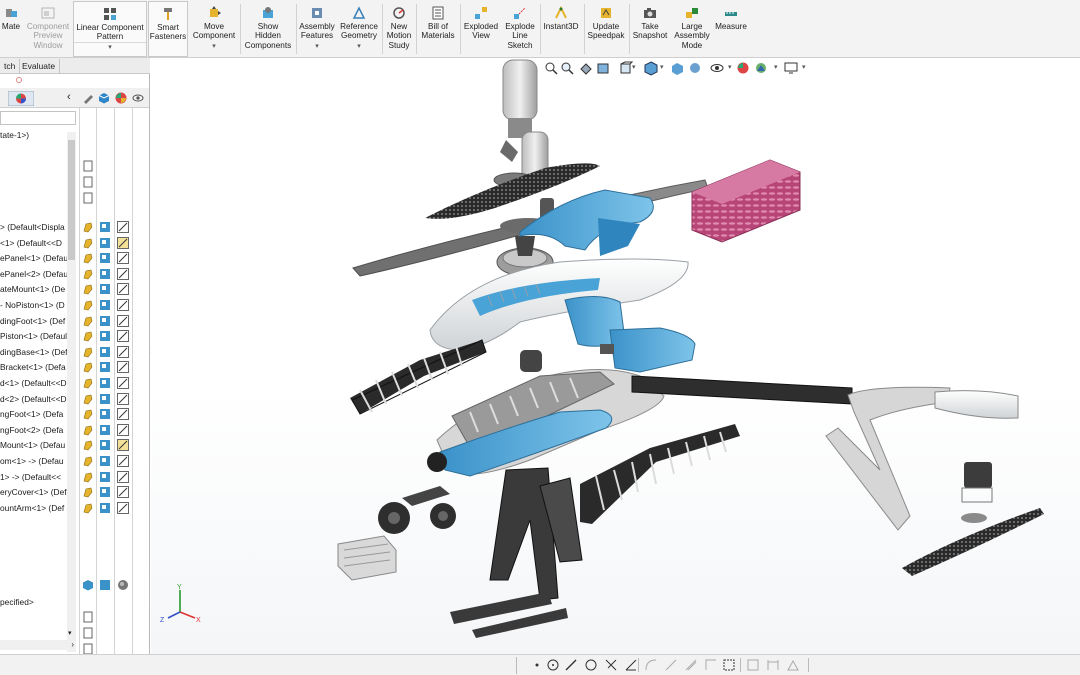  Describe the element at coordinates (34, 135) in the screenshot. I see `tree-root-item: tate-1>)` at that location.